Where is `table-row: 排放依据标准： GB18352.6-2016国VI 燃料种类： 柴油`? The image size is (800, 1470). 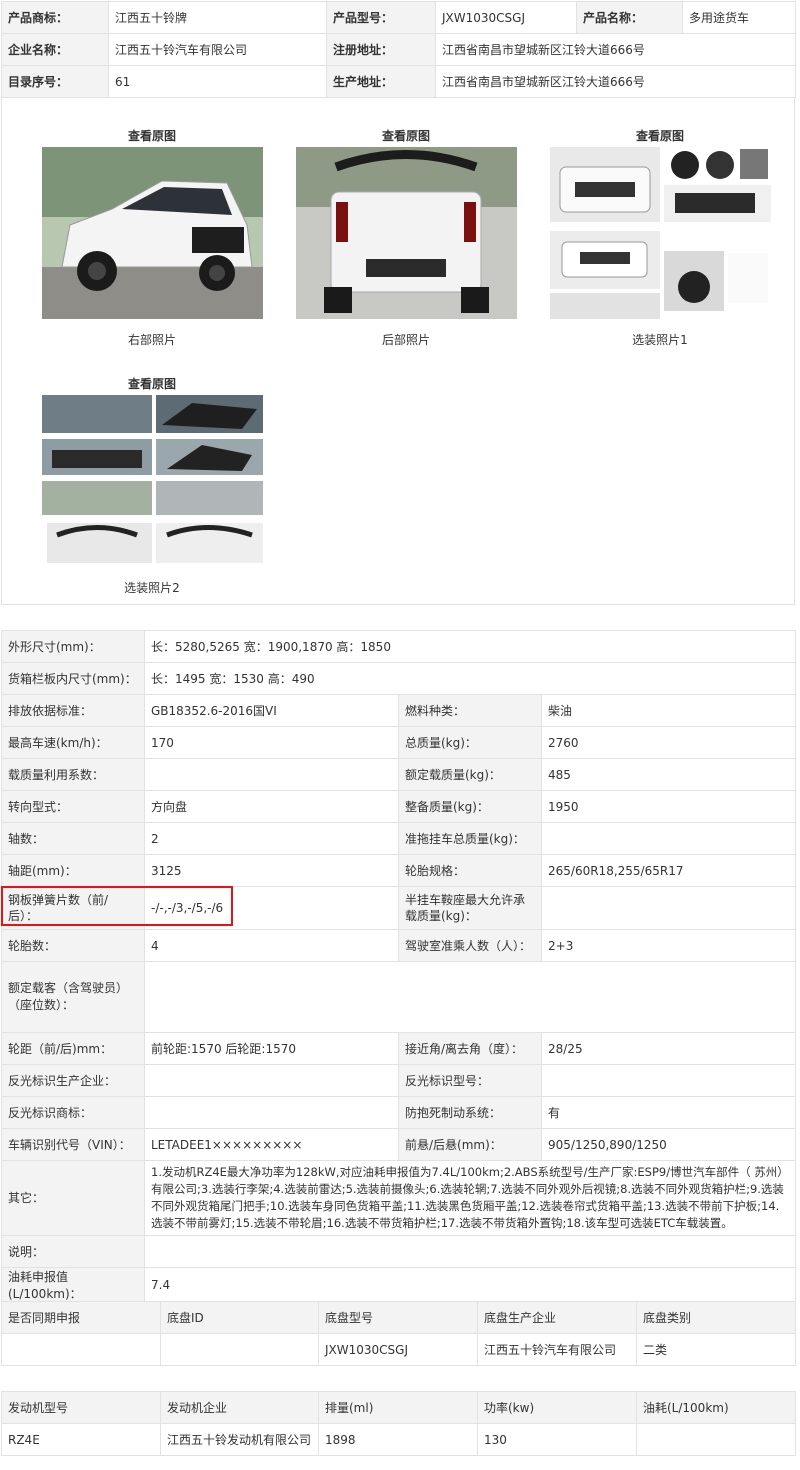
table-row: 排放依据标准： GB18352.6-2016国VI 燃料种类： 柴油 is located at coordinates (399, 710).